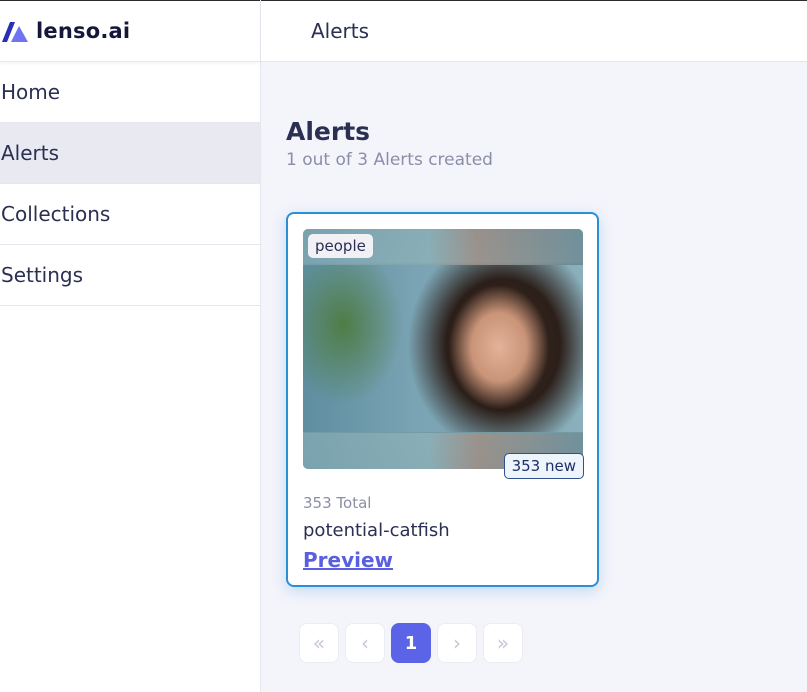  I want to click on top-header: Alerts, so click(534, 31).